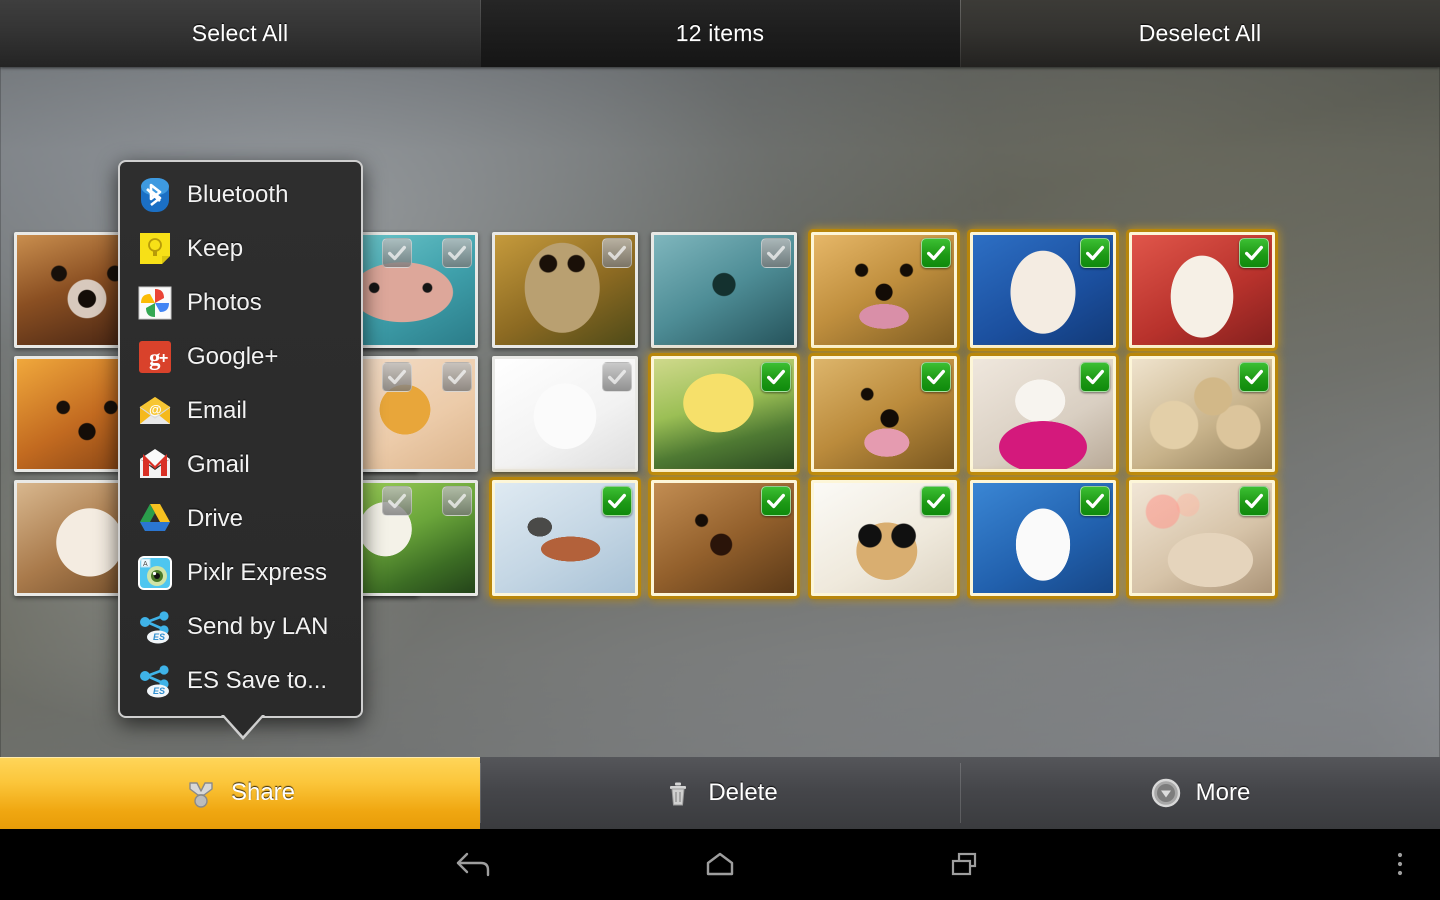 This screenshot has width=1440, height=900. I want to click on action-toolbar: Share Delete More, so click(720, 793).